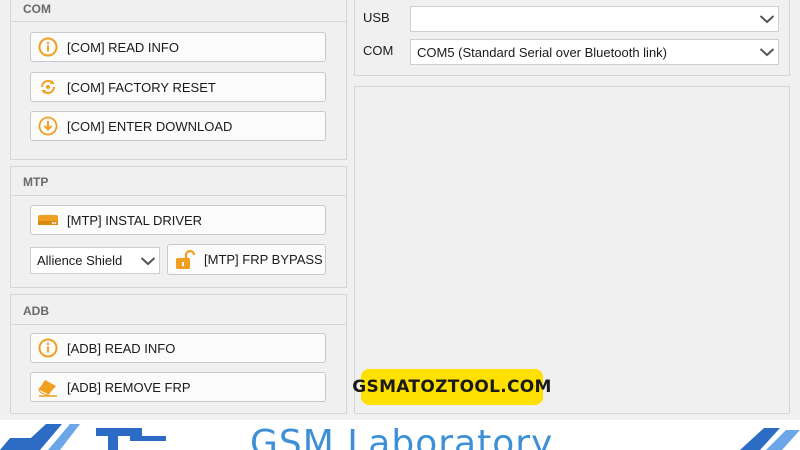  What do you see at coordinates (594, 19) in the screenshot?
I see `usb-select` at bounding box center [594, 19].